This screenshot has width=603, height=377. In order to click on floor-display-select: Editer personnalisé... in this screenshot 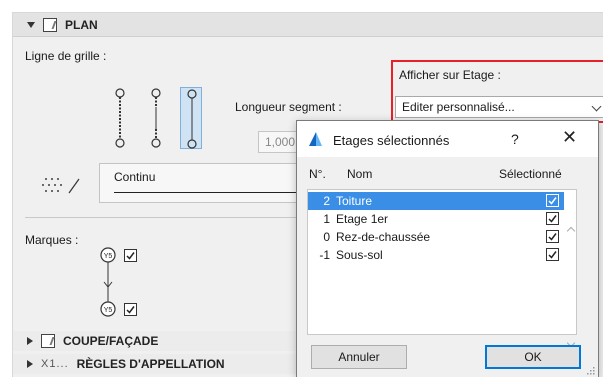, I will do `click(499, 107)`.